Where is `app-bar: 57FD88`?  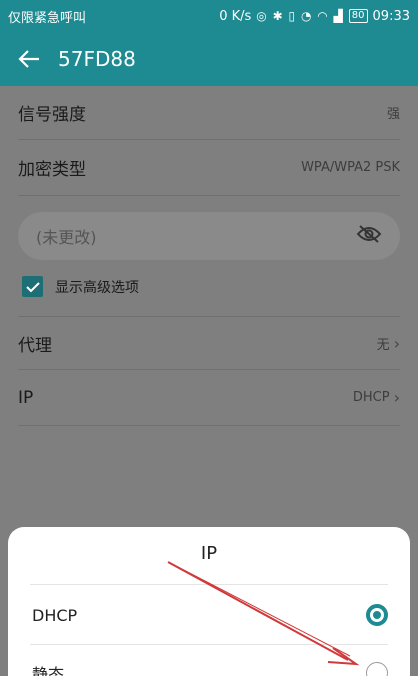 app-bar: 57FD88 is located at coordinates (209, 59).